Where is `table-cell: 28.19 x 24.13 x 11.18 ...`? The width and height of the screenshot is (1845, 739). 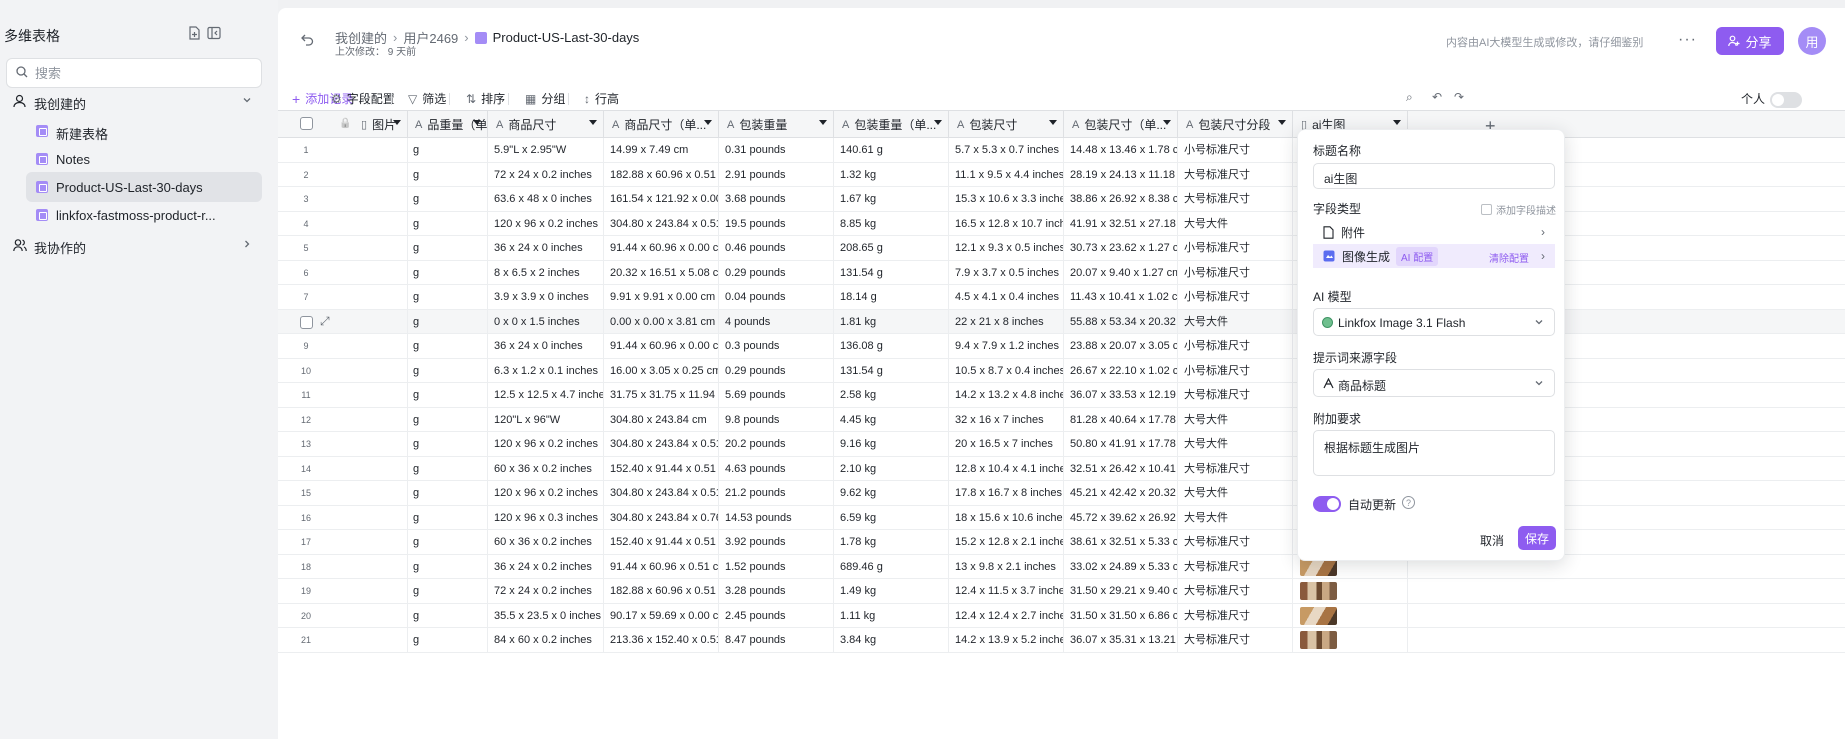
table-cell: 28.19 x 24.13 x 11.18 ... is located at coordinates (1121, 174).